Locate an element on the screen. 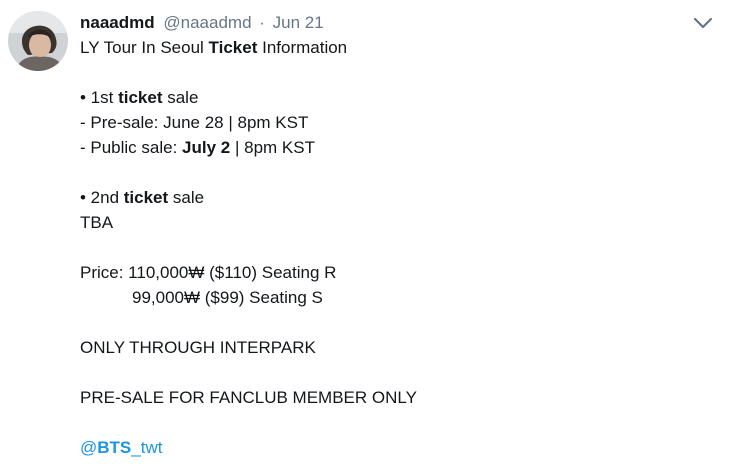  highlight-date: July 2 is located at coordinates (206, 147).